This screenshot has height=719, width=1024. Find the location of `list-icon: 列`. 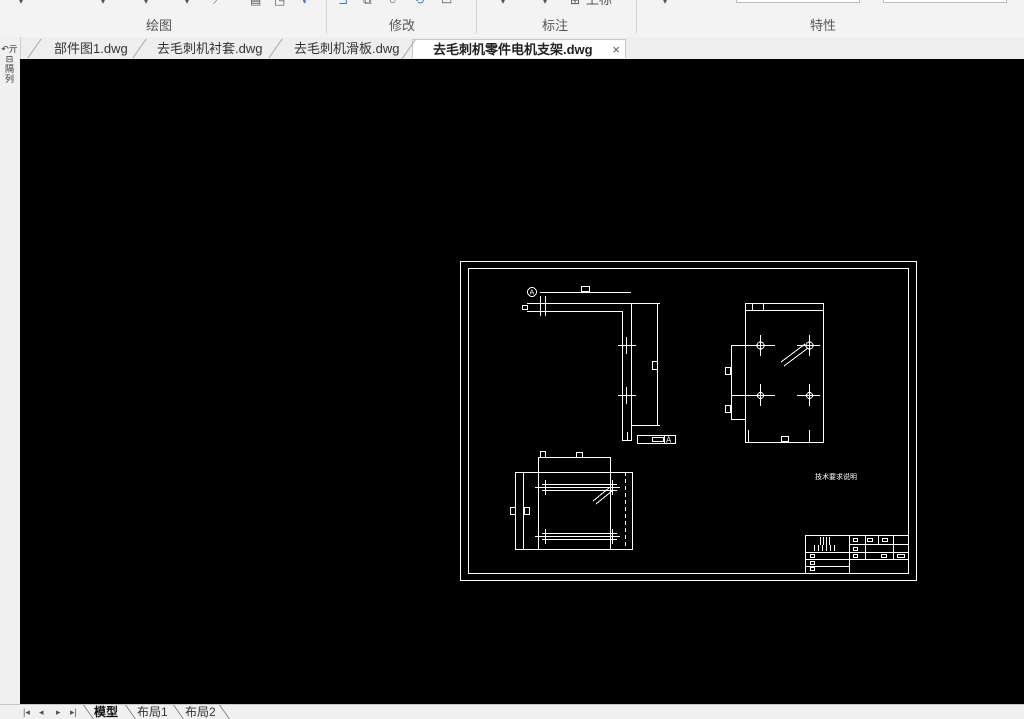

list-icon: 列 is located at coordinates (9, 79).